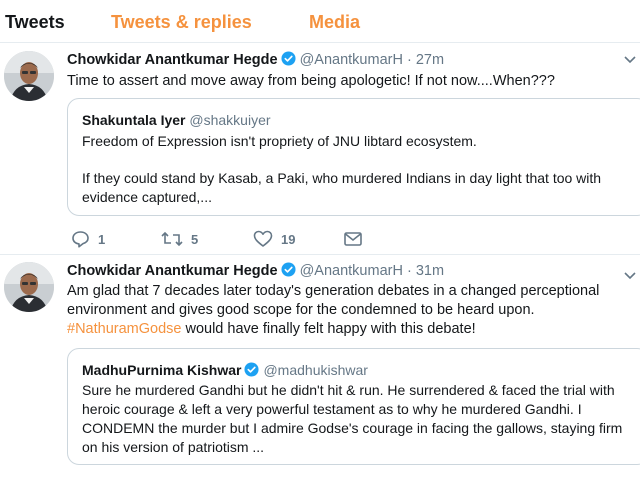  What do you see at coordinates (181, 22) in the screenshot?
I see `tab-tweets-and-replies: Tweets & replies` at bounding box center [181, 22].